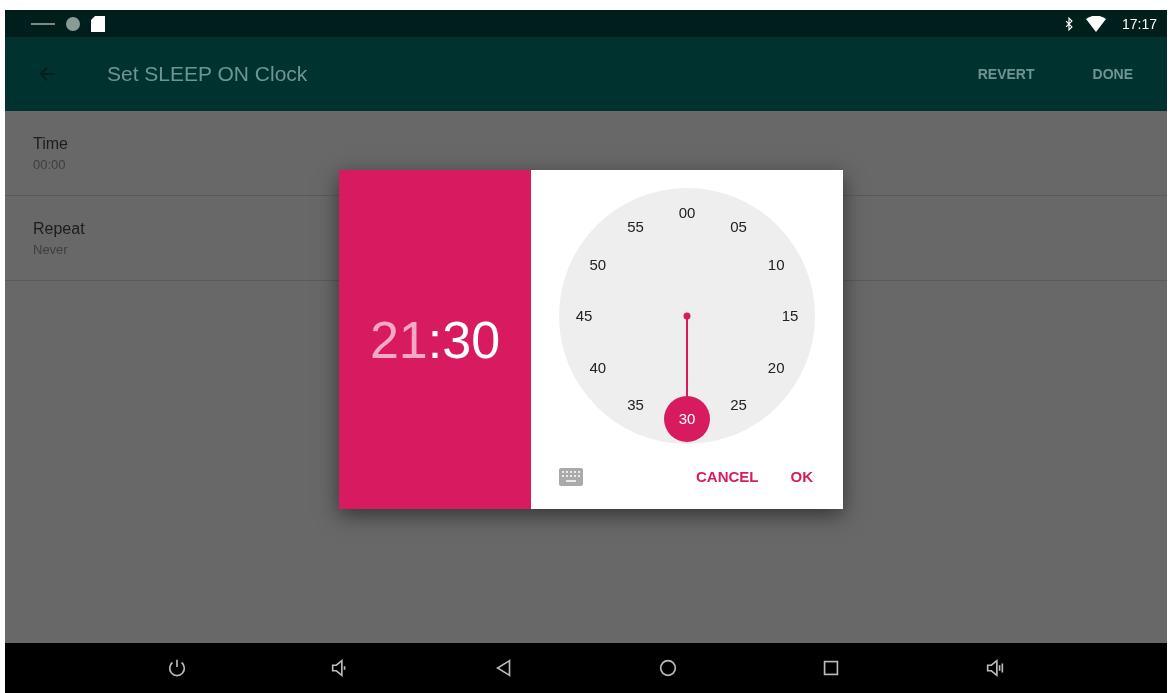 Image resolution: width=1171 pixels, height=693 pixels. I want to click on toolbar-title: Set SLEEP ON Clock, so click(208, 74).